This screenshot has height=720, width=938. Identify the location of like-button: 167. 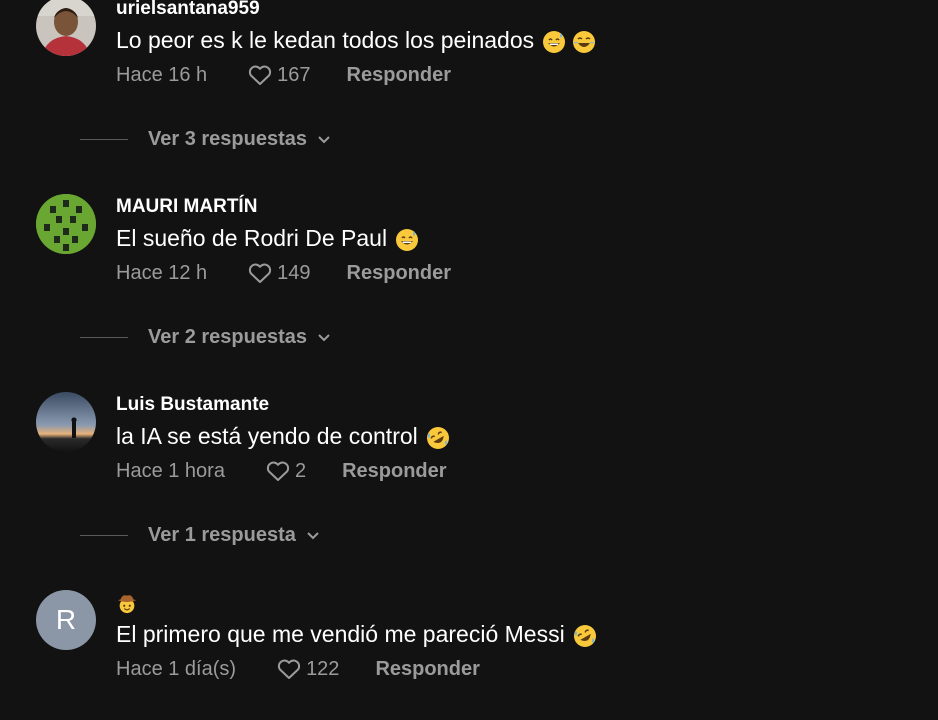
(279, 75).